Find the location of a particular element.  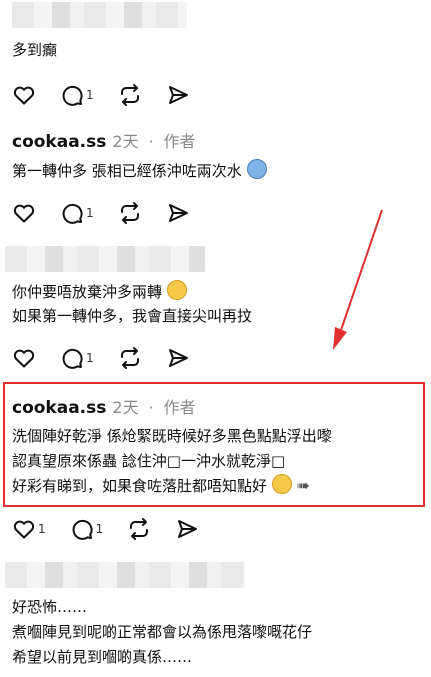

surprised-face-emoji is located at coordinates (281, 484).